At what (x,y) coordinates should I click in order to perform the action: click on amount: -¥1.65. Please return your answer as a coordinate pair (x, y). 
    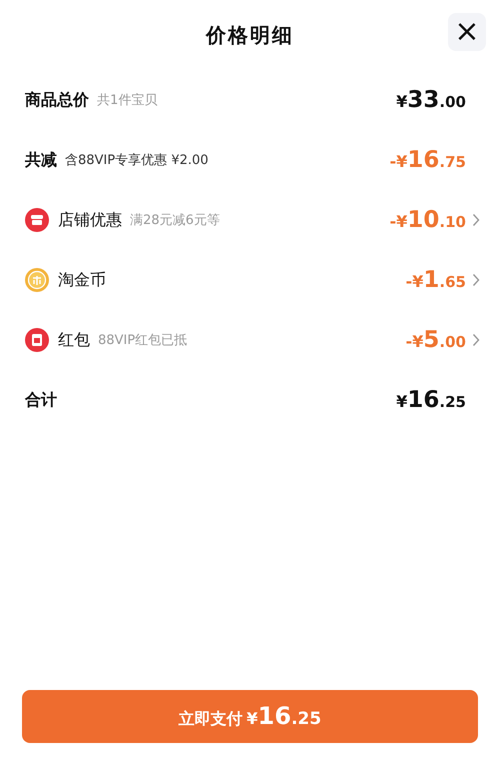
    Looking at the image, I should click on (436, 280).